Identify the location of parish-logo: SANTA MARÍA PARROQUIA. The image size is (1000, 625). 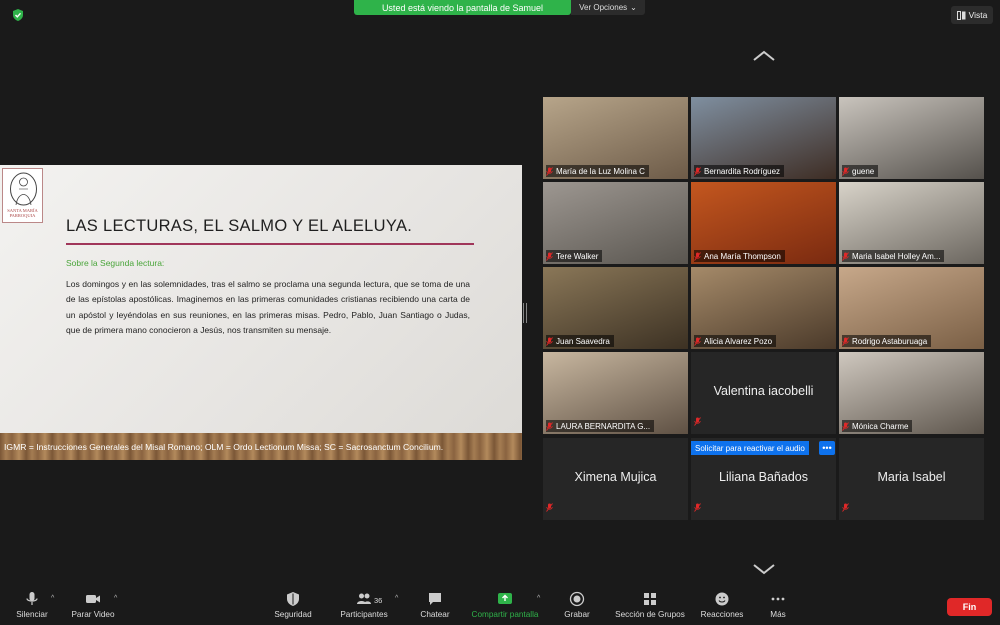
(22, 195).